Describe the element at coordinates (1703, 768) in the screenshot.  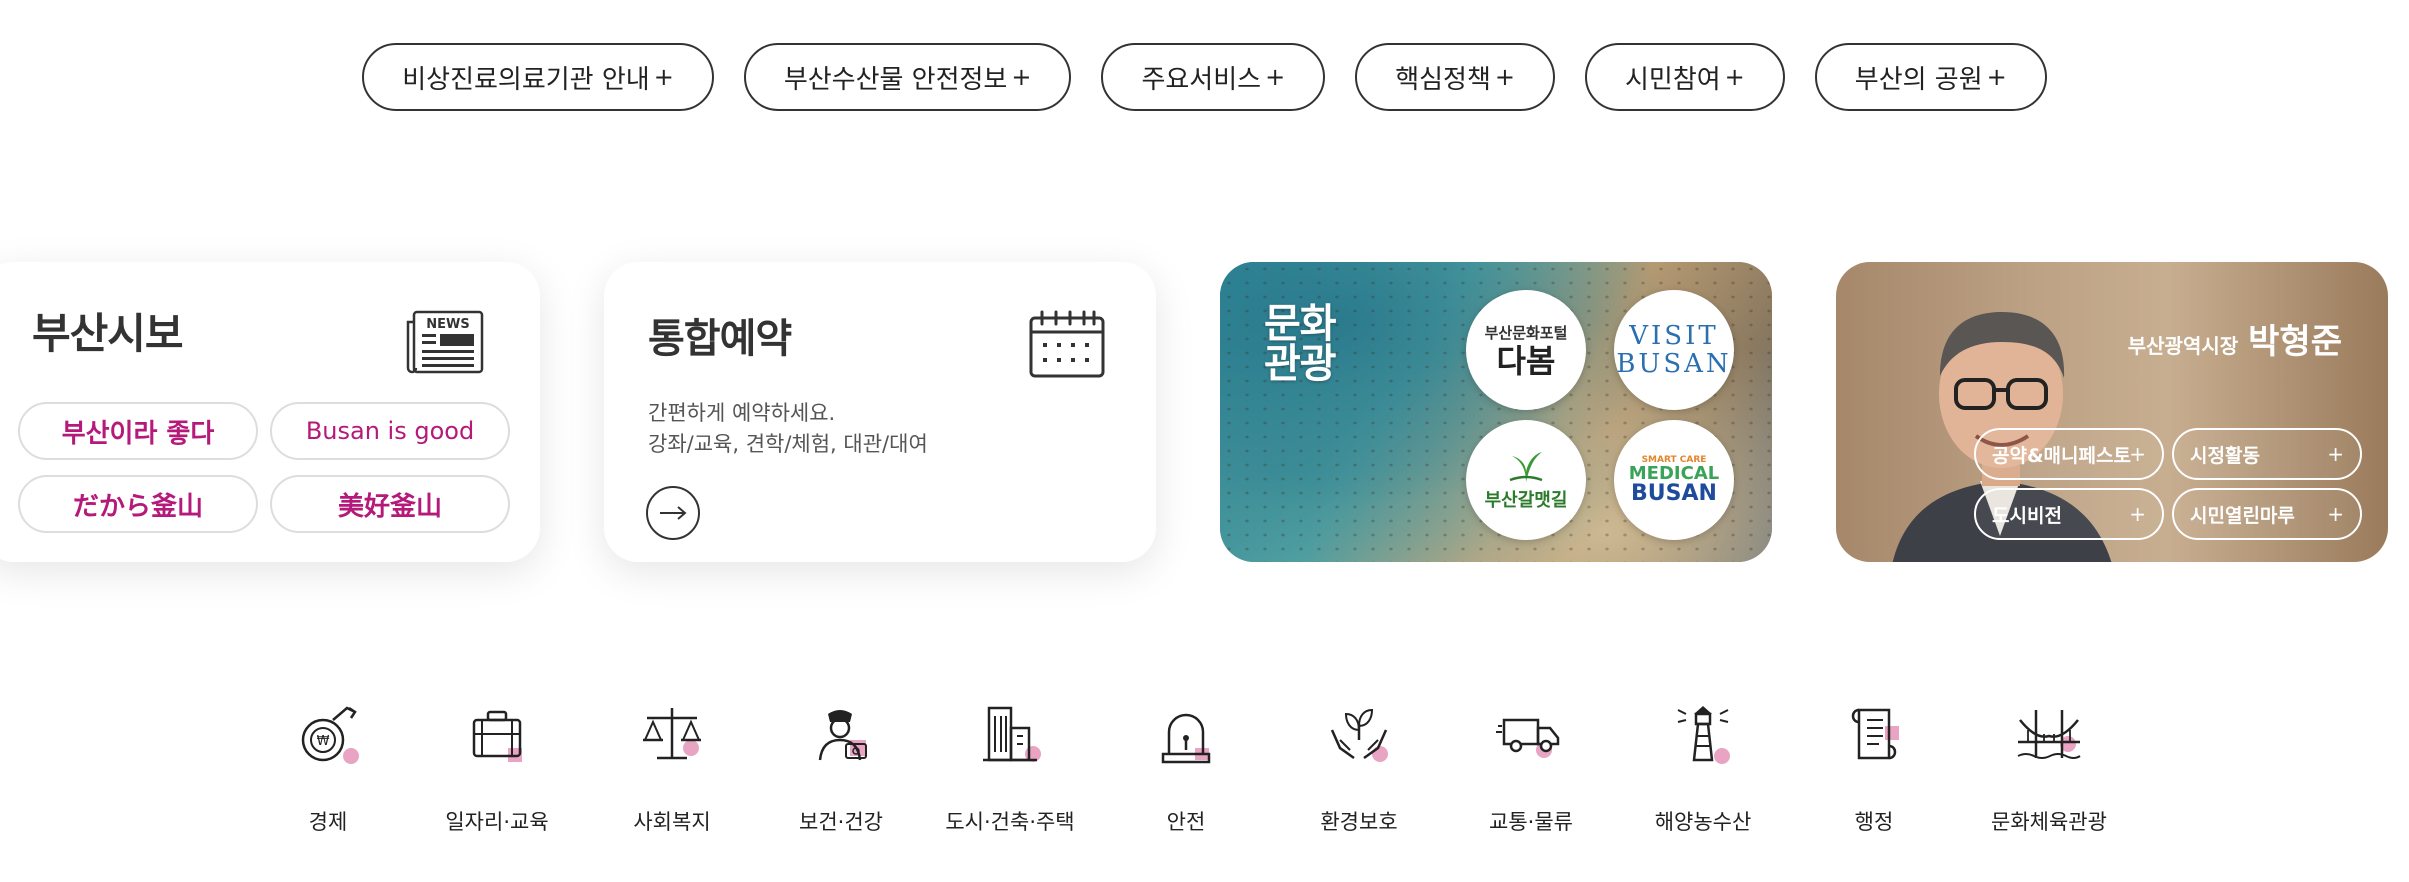
I see `category-ocean-agriculture-fisheries: 해양농수산` at that location.